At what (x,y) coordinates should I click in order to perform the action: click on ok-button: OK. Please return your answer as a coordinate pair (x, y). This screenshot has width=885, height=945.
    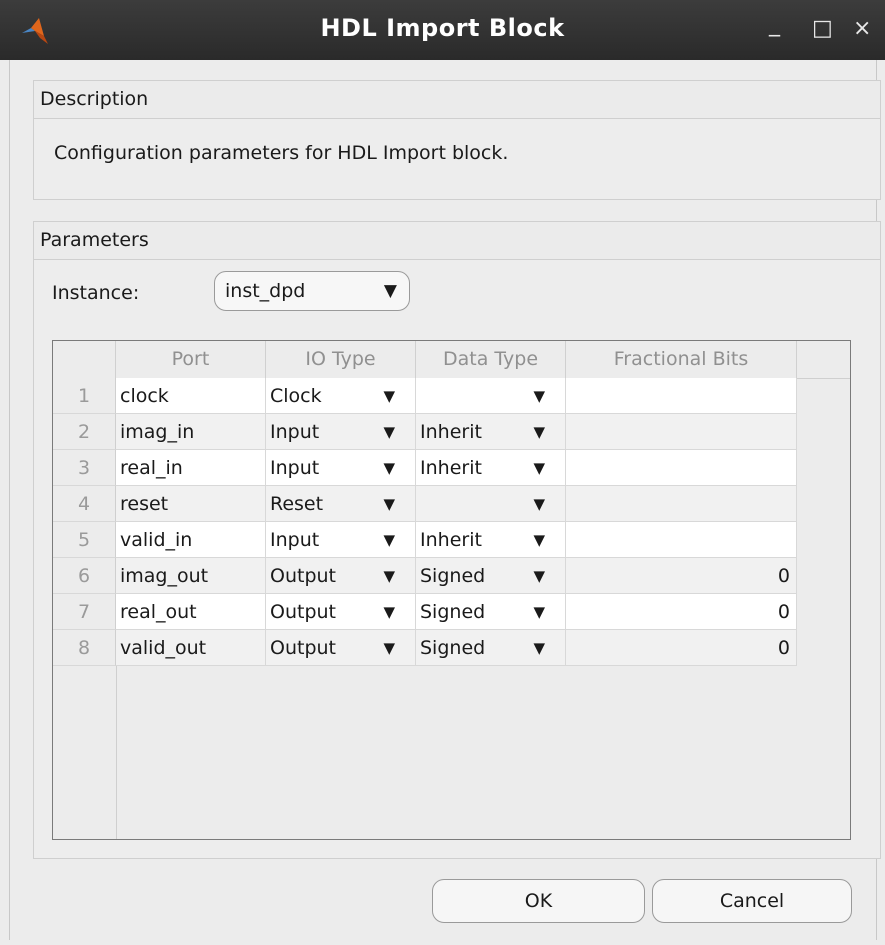
    Looking at the image, I should click on (538, 901).